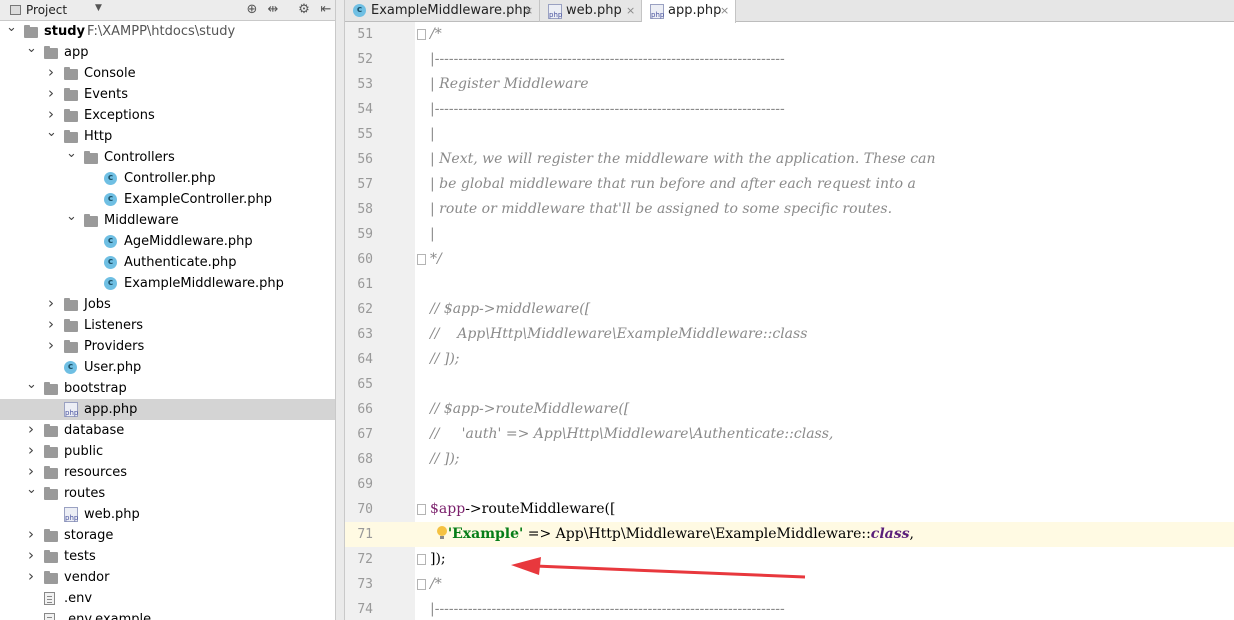 The width and height of the screenshot is (1234, 620). I want to click on tree-item-label: Middleware, so click(141, 220).